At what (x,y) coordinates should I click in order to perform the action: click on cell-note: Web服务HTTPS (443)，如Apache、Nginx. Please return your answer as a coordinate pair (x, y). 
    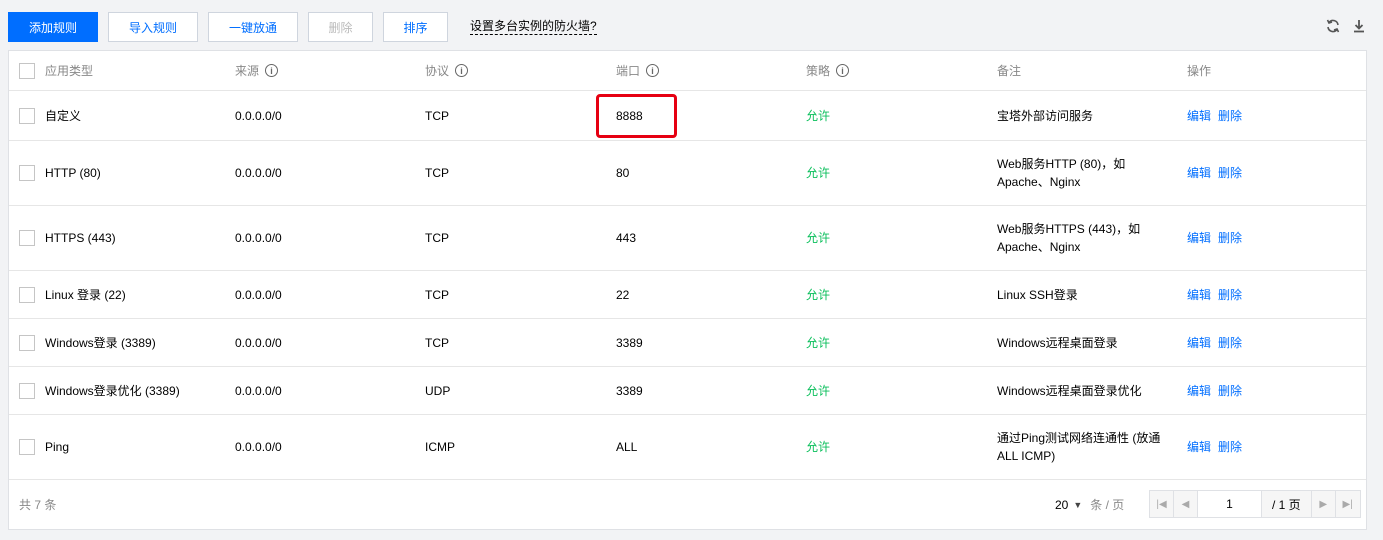
    Looking at the image, I should click on (1069, 238).